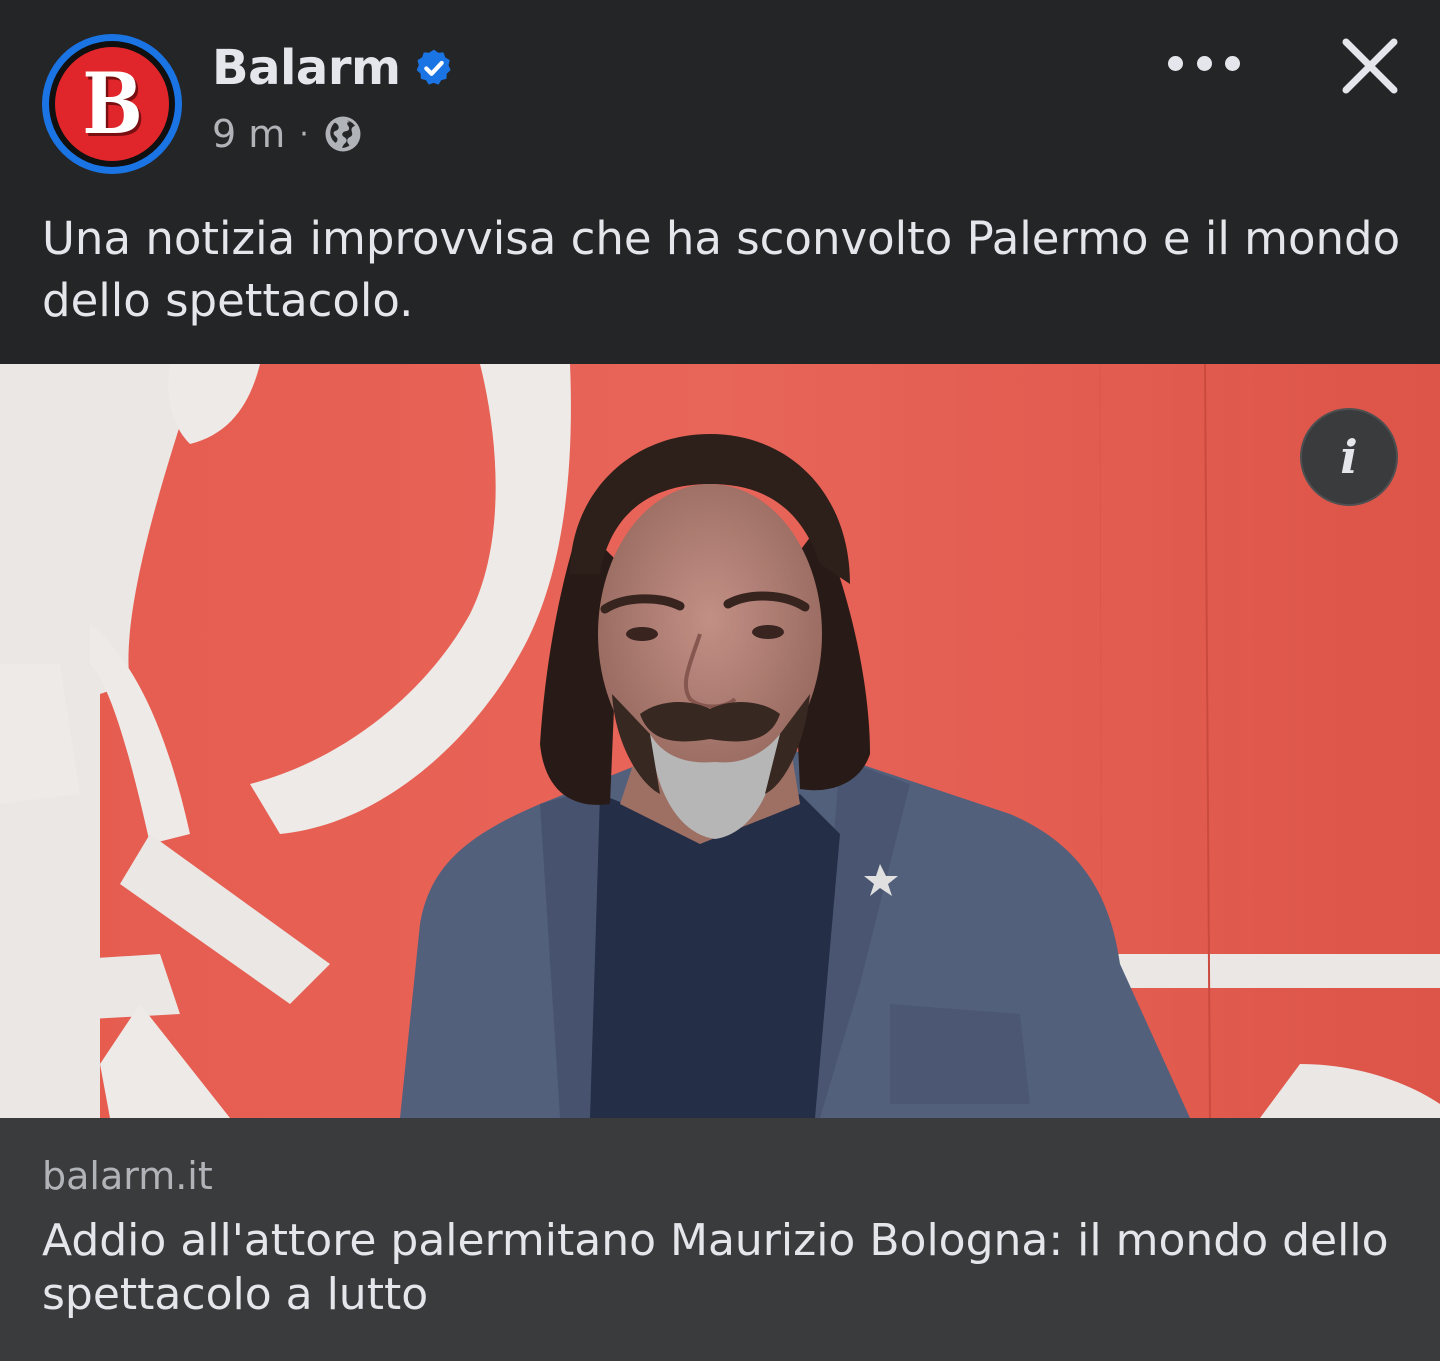 The width and height of the screenshot is (1440, 1361). What do you see at coordinates (306, 68) in the screenshot?
I see `page-name-link: Balarm` at bounding box center [306, 68].